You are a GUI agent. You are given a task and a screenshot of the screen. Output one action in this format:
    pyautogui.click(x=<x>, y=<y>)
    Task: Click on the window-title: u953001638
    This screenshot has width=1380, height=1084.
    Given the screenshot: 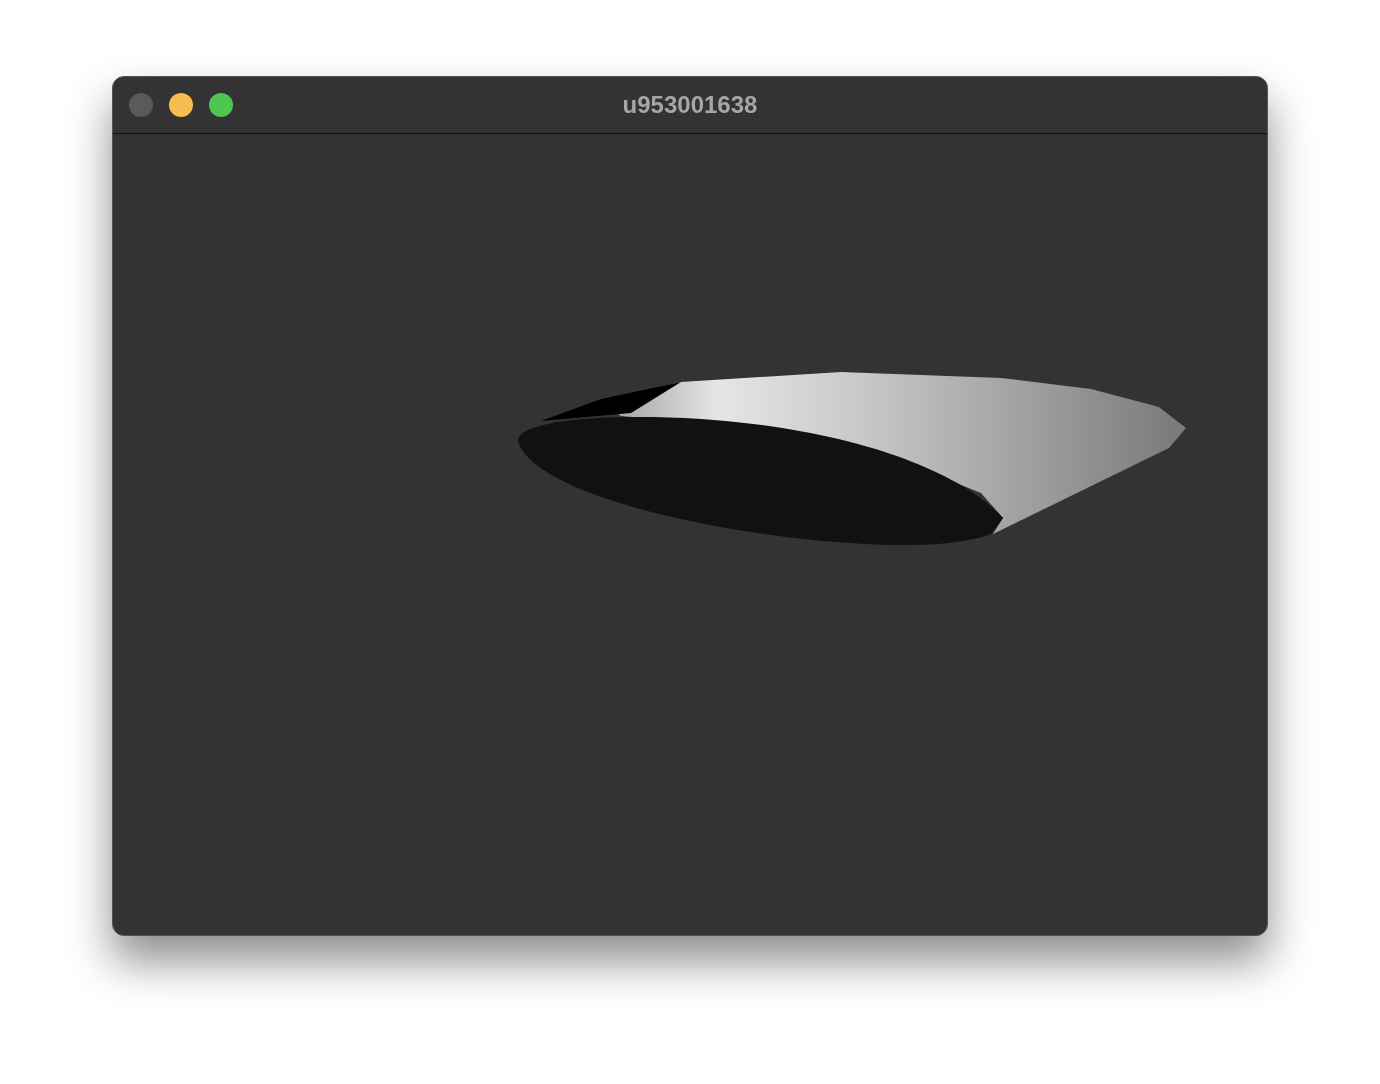 What is the action you would take?
    pyautogui.click(x=690, y=105)
    